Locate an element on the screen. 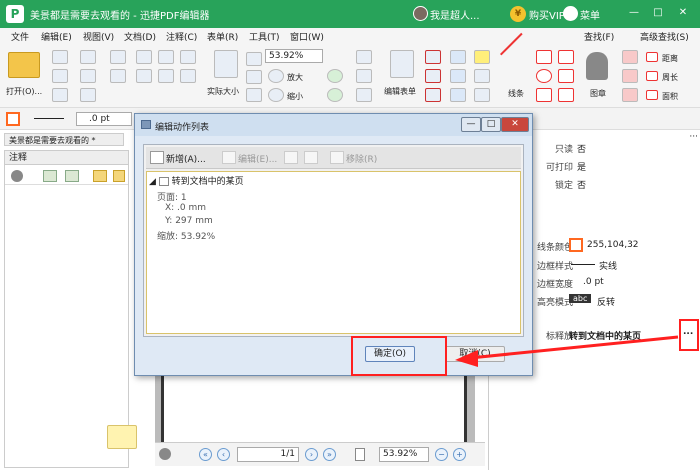 The height and width of the screenshot is (470, 700). arrow-head is located at coordinates (466, 358).